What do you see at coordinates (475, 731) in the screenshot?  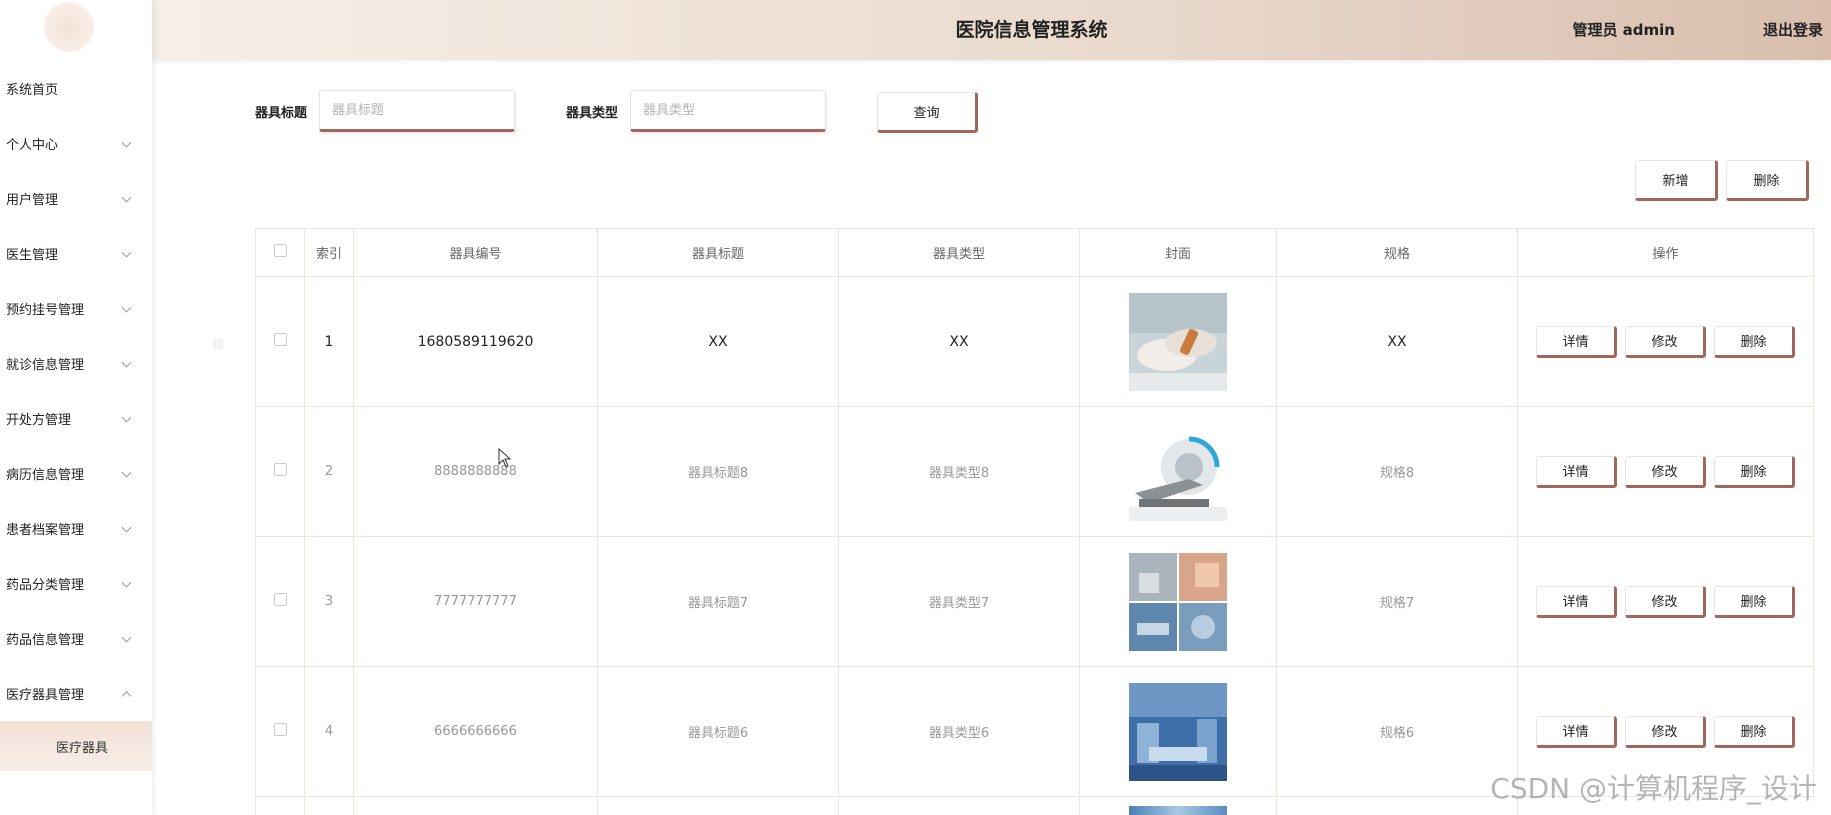 I see `cell-code: 6666666666` at bounding box center [475, 731].